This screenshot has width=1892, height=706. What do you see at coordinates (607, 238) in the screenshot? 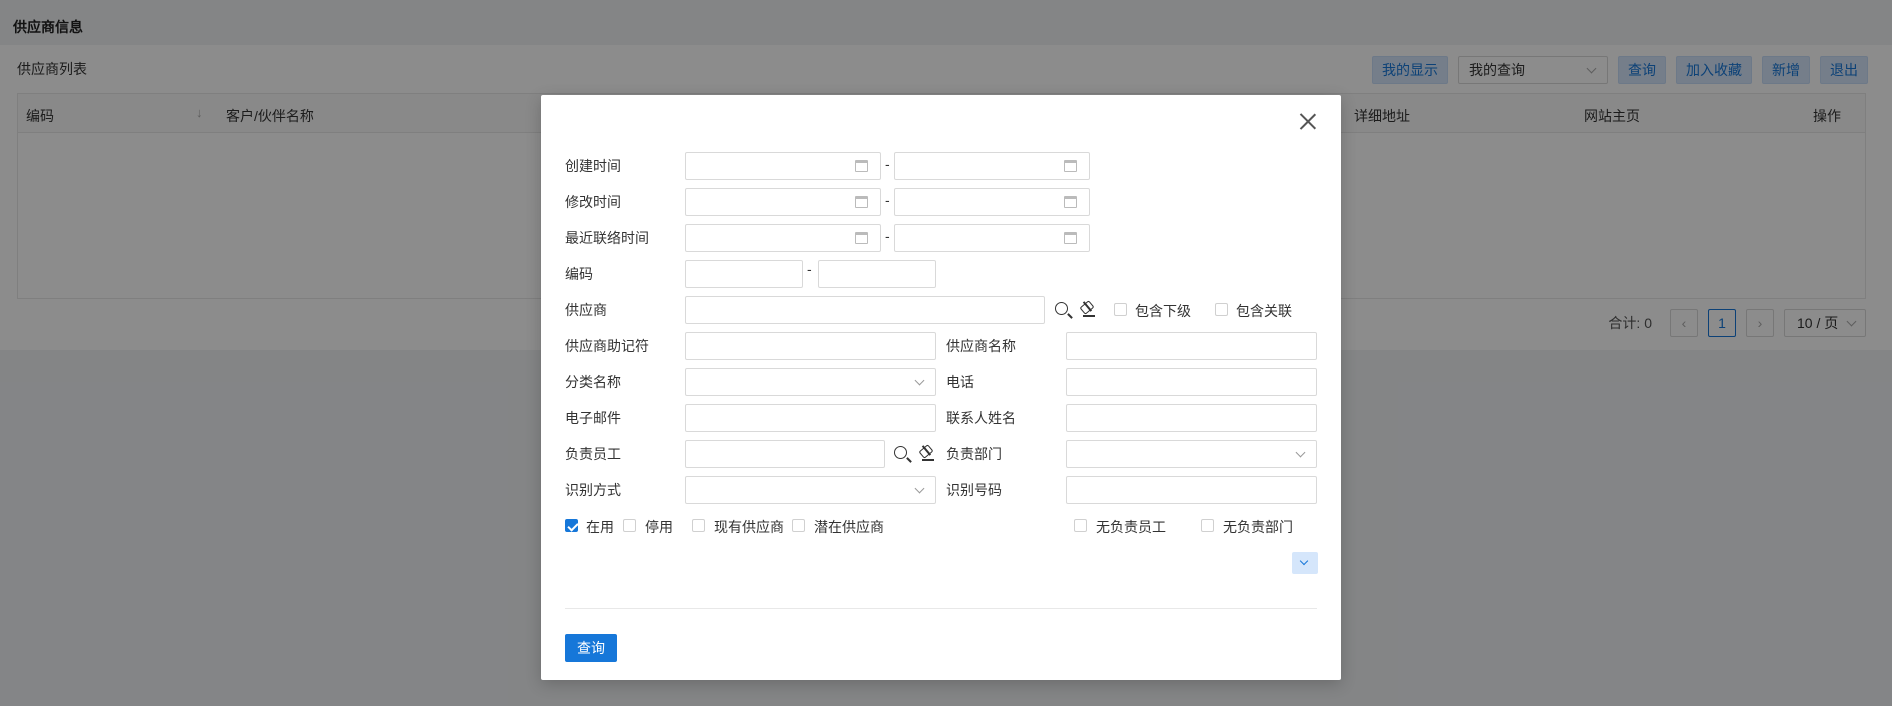
I see `label-last-contact-time: 最近联络时间` at bounding box center [607, 238].